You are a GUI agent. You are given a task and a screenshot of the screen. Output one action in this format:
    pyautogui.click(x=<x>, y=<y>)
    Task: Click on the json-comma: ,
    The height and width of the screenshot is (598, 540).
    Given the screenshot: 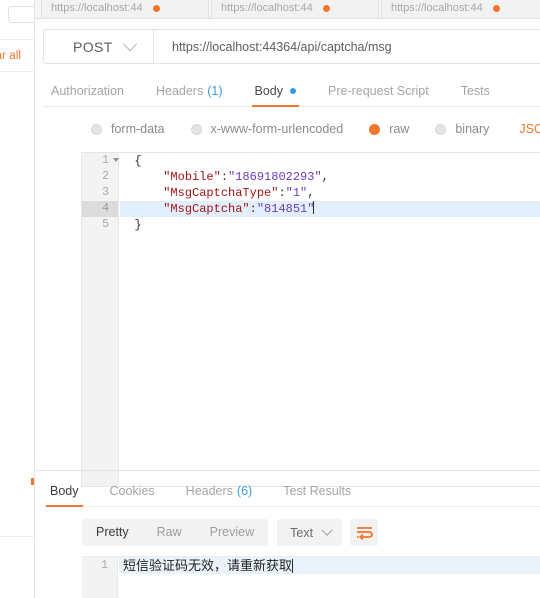 What is the action you would take?
    pyautogui.click(x=311, y=193)
    